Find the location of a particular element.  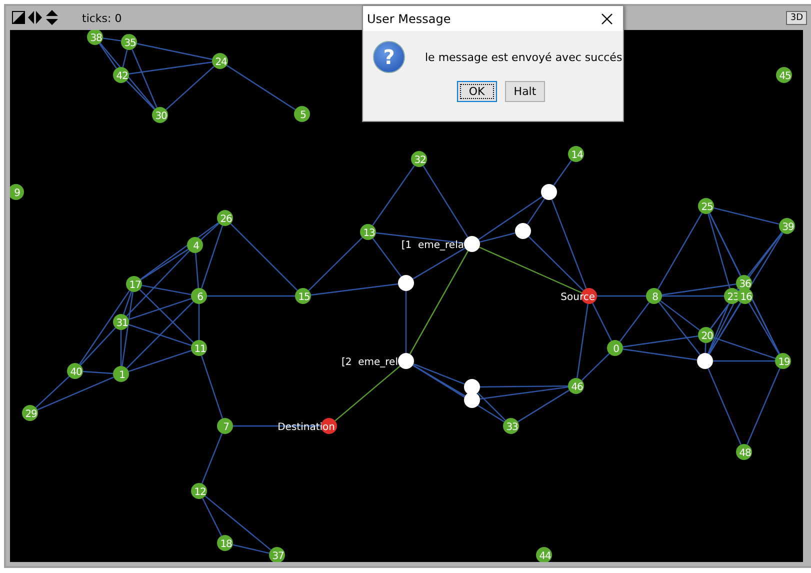

ticks-counter: ticks: 0 is located at coordinates (102, 18).